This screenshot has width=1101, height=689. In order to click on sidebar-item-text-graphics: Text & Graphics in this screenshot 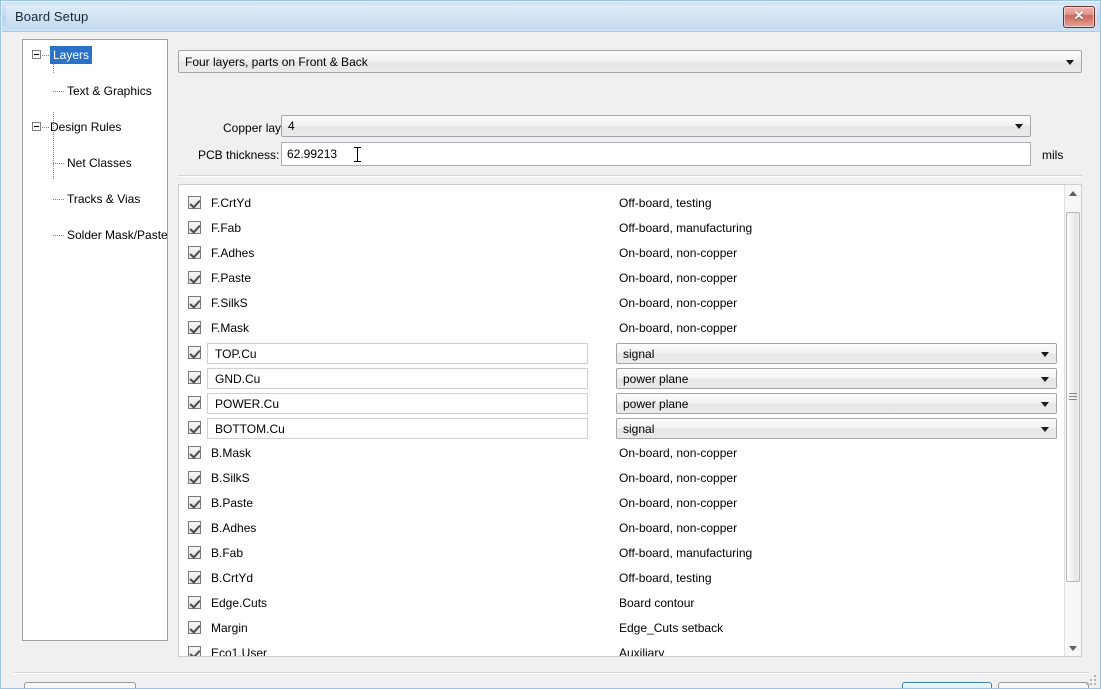, I will do `click(109, 91)`.